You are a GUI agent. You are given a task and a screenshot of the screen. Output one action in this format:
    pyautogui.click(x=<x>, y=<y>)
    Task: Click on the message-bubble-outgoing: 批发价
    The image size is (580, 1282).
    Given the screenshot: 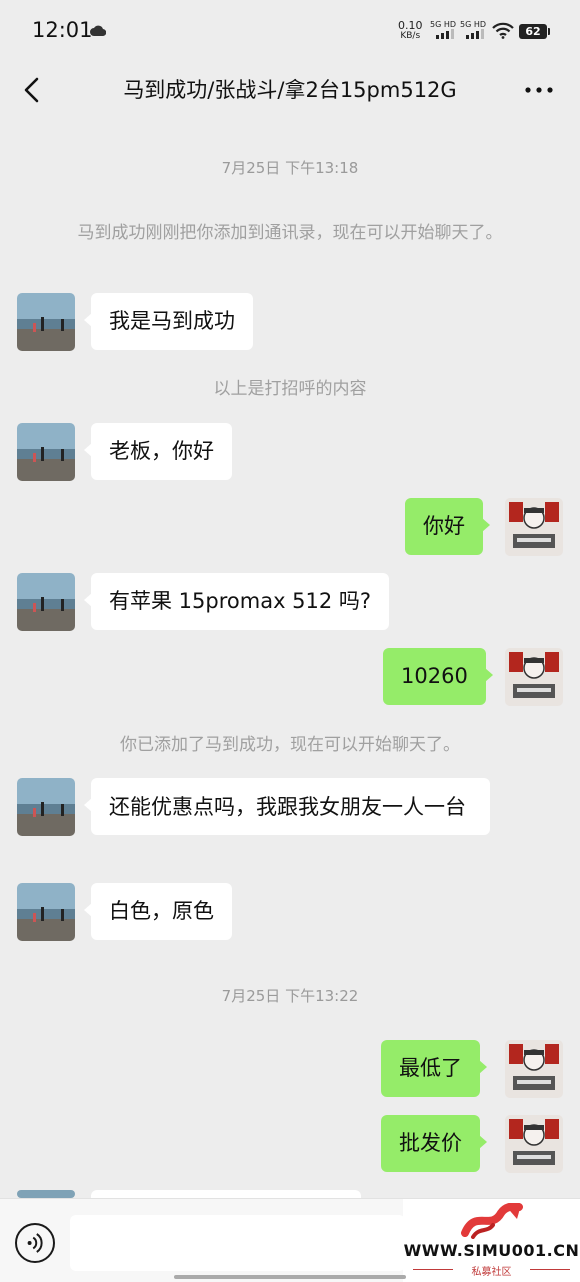 What is the action you would take?
    pyautogui.click(x=434, y=1143)
    